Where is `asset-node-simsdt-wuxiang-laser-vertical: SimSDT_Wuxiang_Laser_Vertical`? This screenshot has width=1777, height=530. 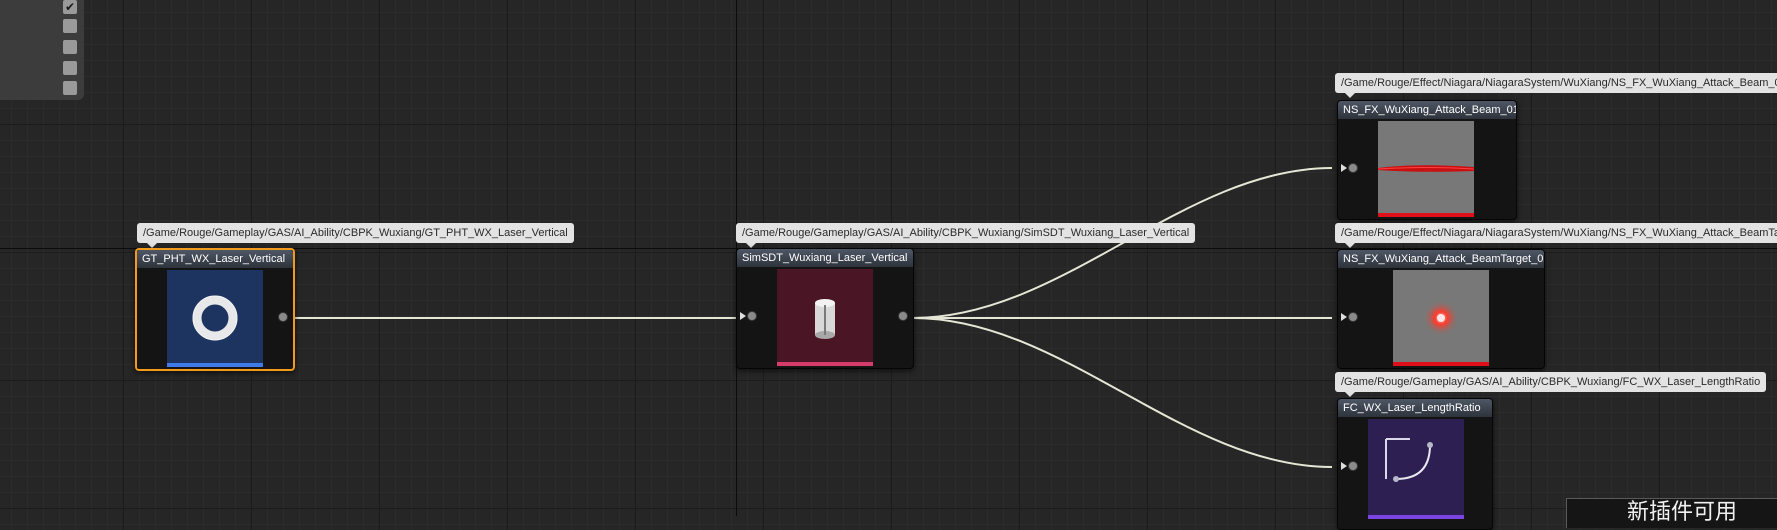
asset-node-simsdt-wuxiang-laser-vertical: SimSDT_Wuxiang_Laser_Vertical is located at coordinates (825, 308).